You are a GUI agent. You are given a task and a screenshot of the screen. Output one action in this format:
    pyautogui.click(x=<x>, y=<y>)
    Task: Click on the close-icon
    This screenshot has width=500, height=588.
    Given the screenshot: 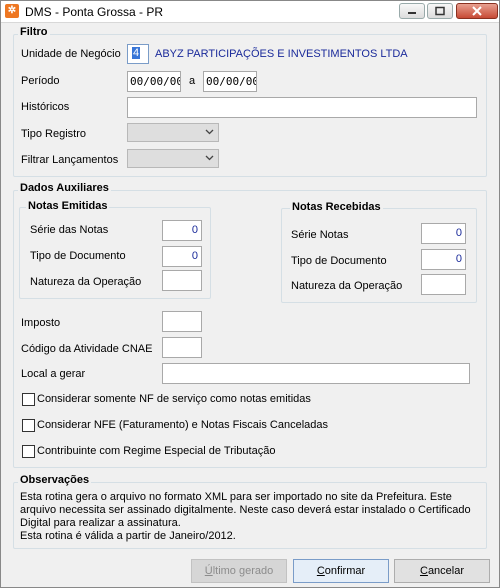 What is the action you would take?
    pyautogui.click(x=477, y=11)
    